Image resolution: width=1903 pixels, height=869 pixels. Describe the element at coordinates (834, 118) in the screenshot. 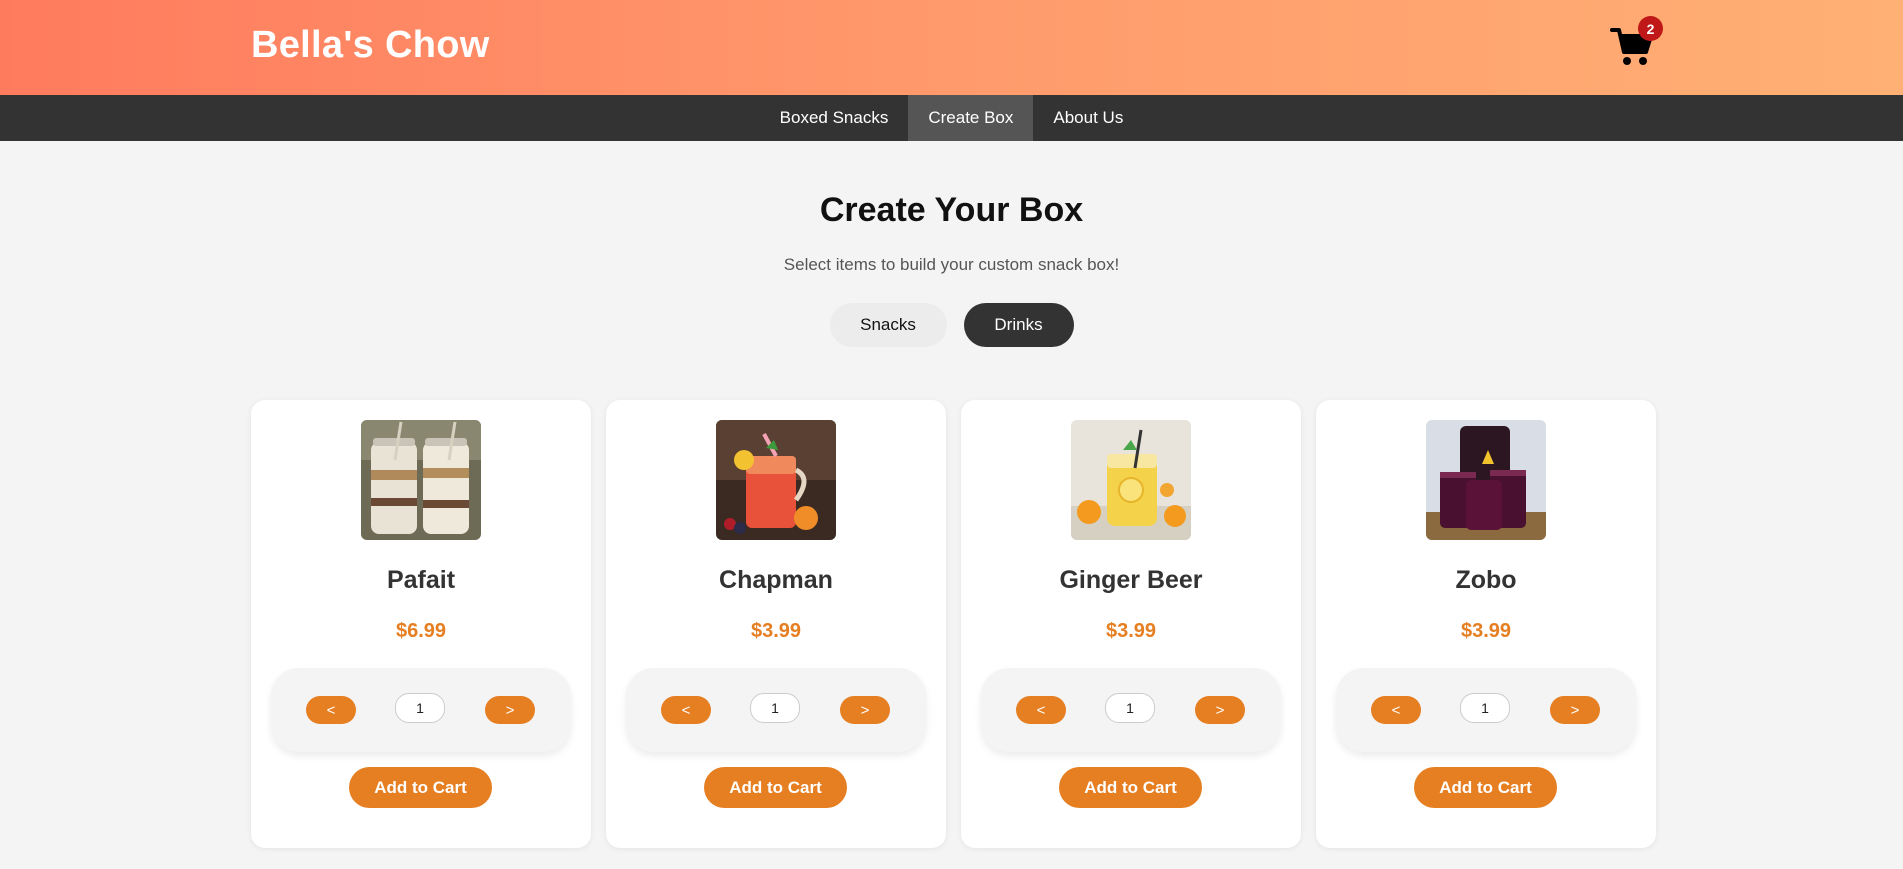

I see `nav-item-boxed-snacks: Boxed Snacks` at that location.